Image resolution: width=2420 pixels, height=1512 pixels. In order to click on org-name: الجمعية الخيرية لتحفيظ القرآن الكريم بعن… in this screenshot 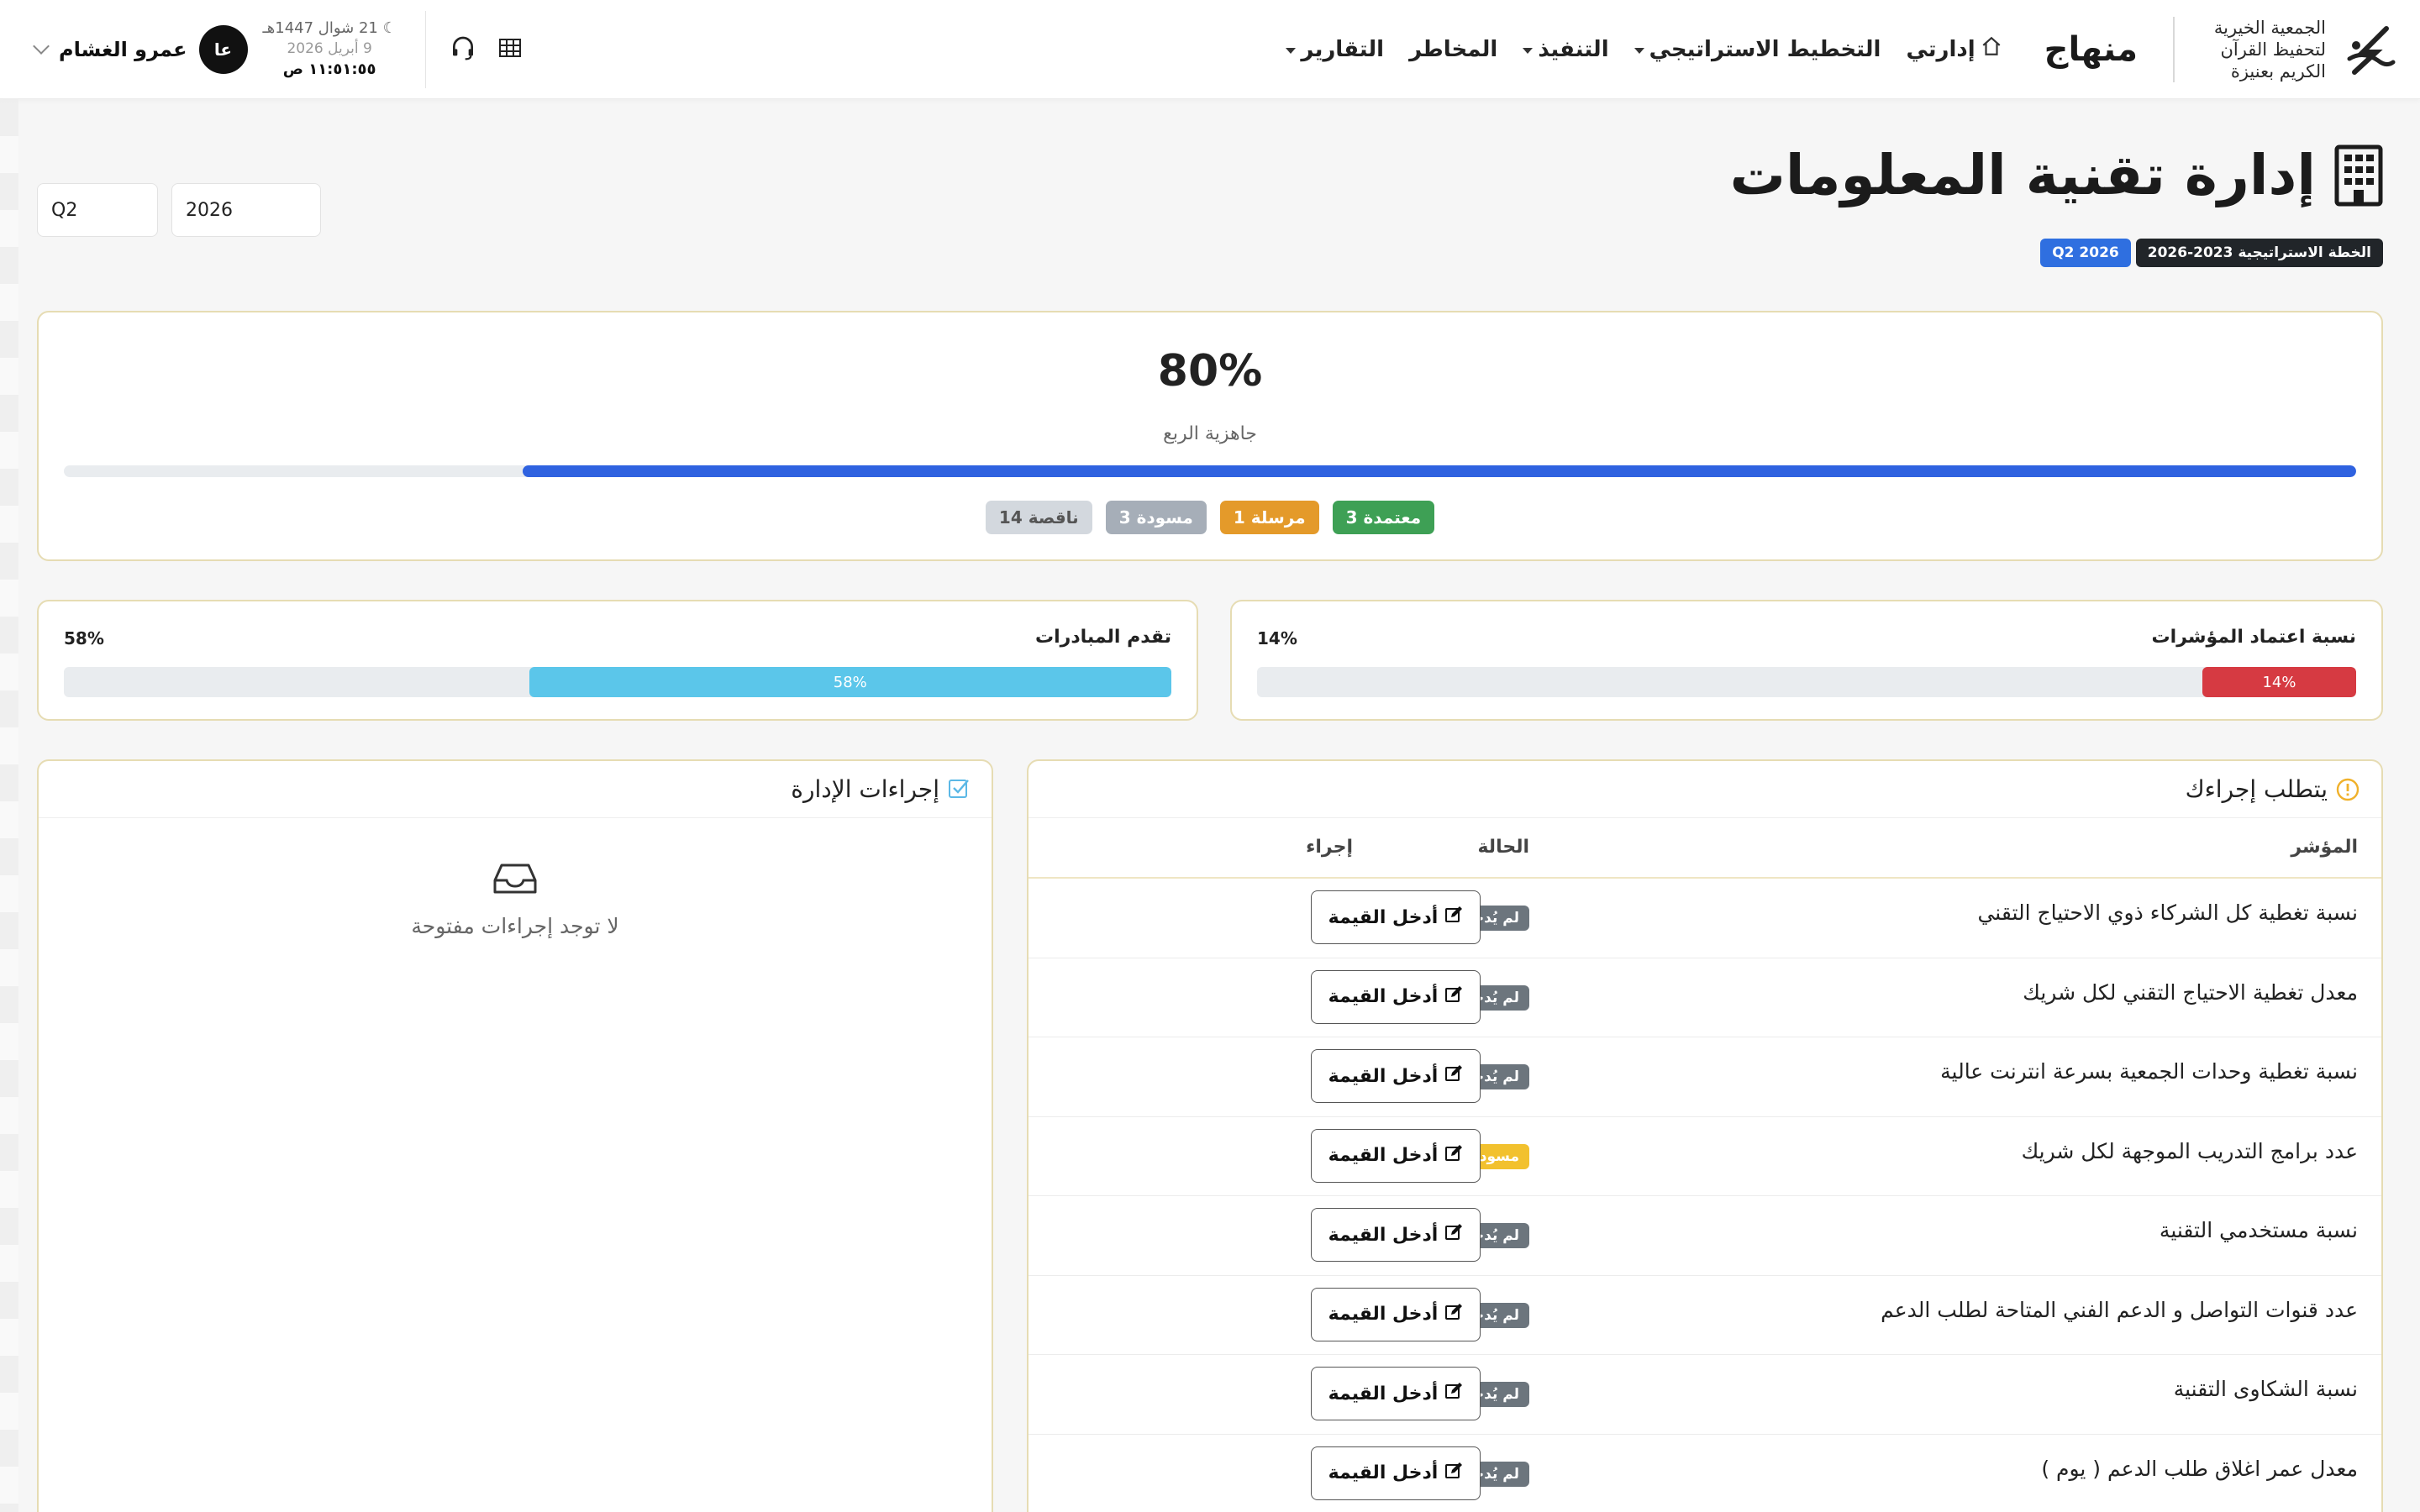, I will do `click(2249, 49)`.